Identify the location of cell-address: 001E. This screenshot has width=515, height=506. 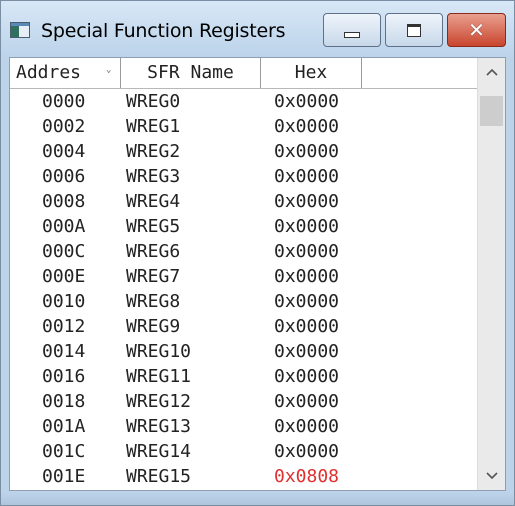
(64, 476).